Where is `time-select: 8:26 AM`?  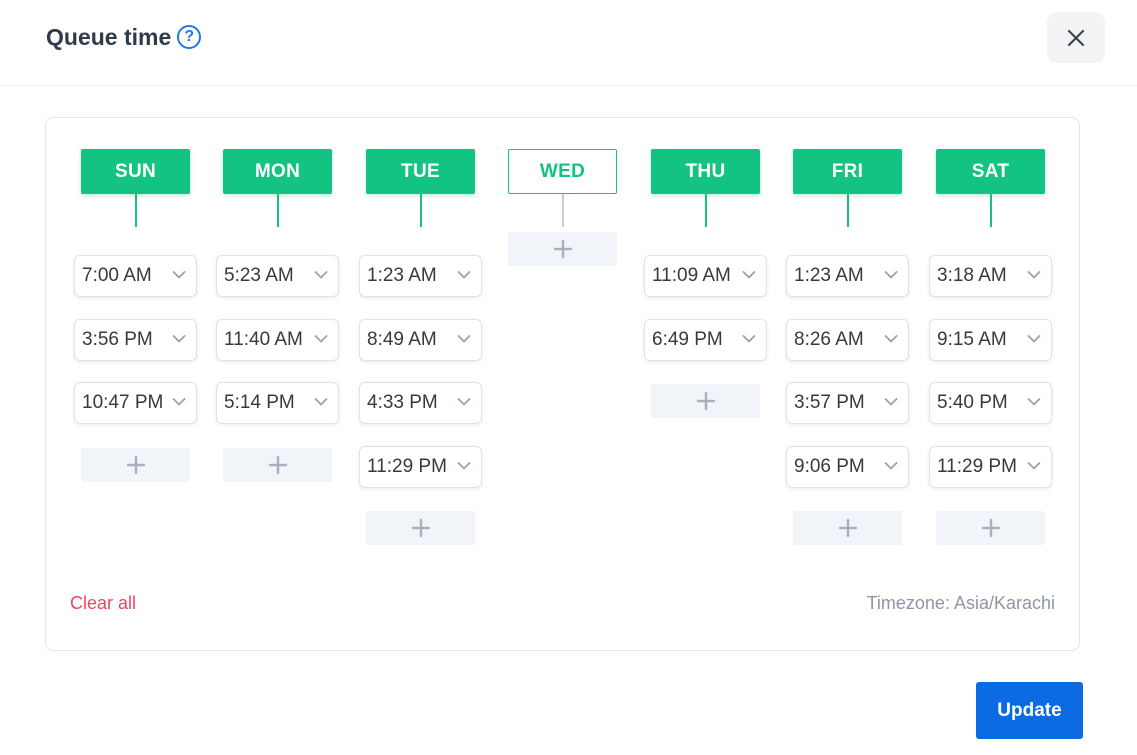 time-select: 8:26 AM is located at coordinates (847, 339).